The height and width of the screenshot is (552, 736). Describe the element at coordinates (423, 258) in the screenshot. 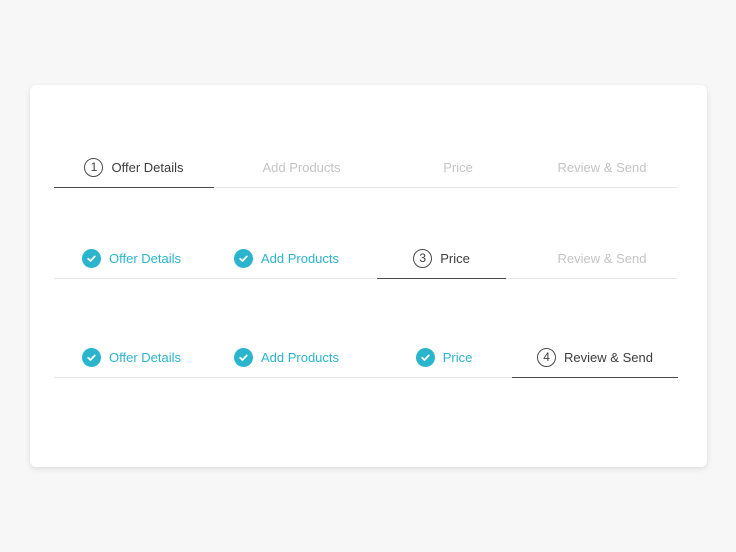

I see `step-number-icon: 3` at that location.